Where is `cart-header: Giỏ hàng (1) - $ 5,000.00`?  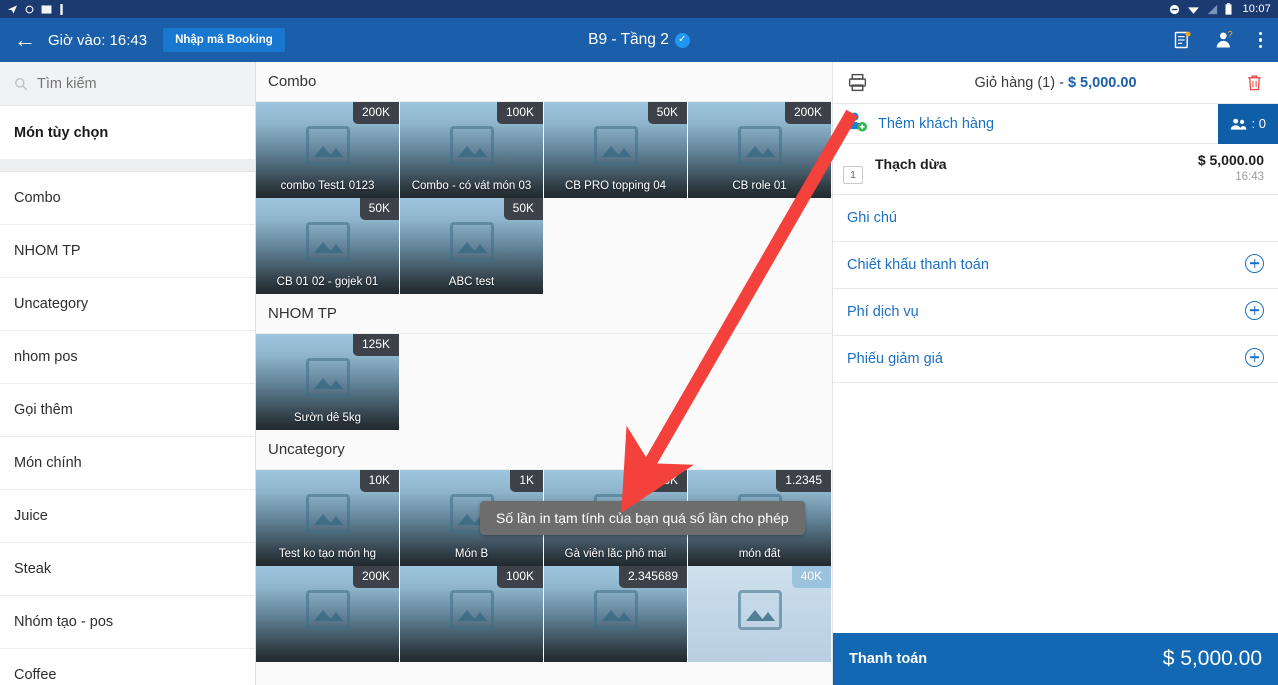 cart-header: Giỏ hàng (1) - $ 5,000.00 is located at coordinates (1055, 83).